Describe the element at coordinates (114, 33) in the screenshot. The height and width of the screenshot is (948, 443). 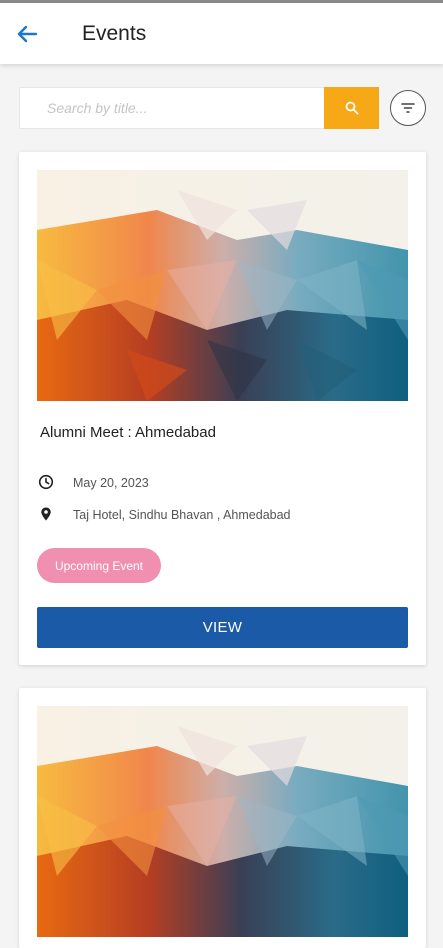
I see `page-title: Events` at that location.